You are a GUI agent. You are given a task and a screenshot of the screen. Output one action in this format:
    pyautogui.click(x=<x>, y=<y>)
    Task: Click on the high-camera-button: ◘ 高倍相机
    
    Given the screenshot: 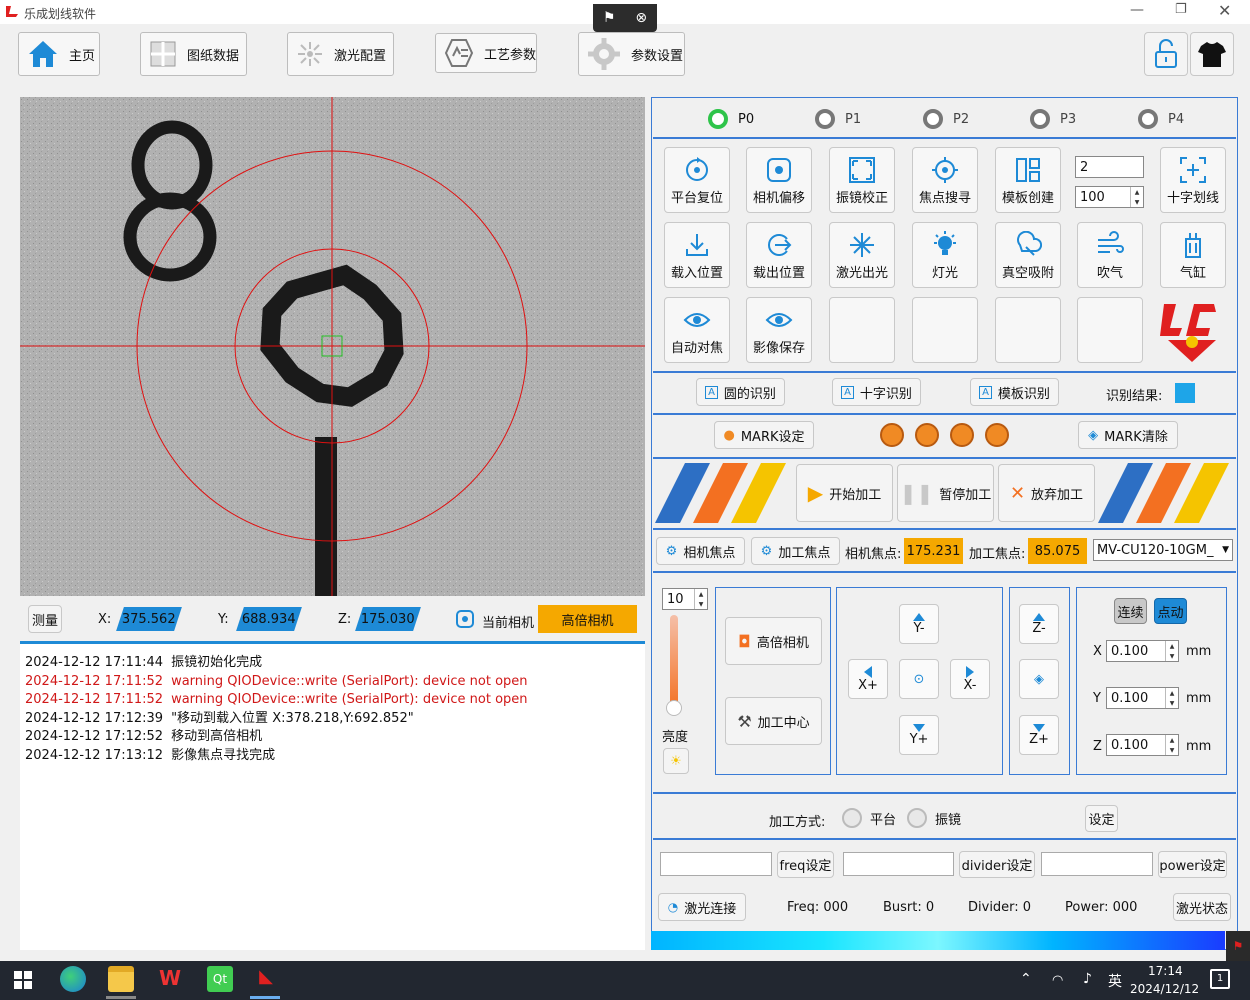 What is the action you would take?
    pyautogui.click(x=773, y=641)
    